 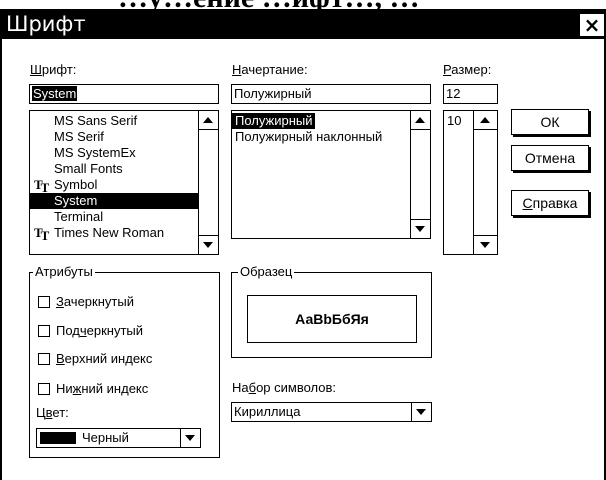 What do you see at coordinates (95, 152) in the screenshot?
I see `font-list-item-label: MS SystemEx` at bounding box center [95, 152].